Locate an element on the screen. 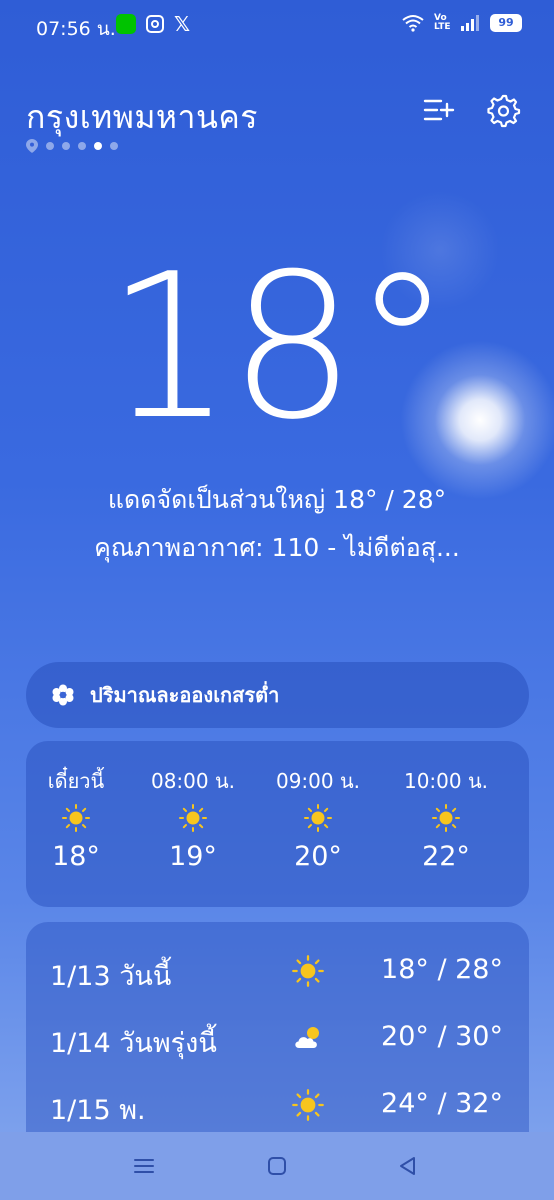 This screenshot has height=1200, width=554. home-icon is located at coordinates (277, 1166).